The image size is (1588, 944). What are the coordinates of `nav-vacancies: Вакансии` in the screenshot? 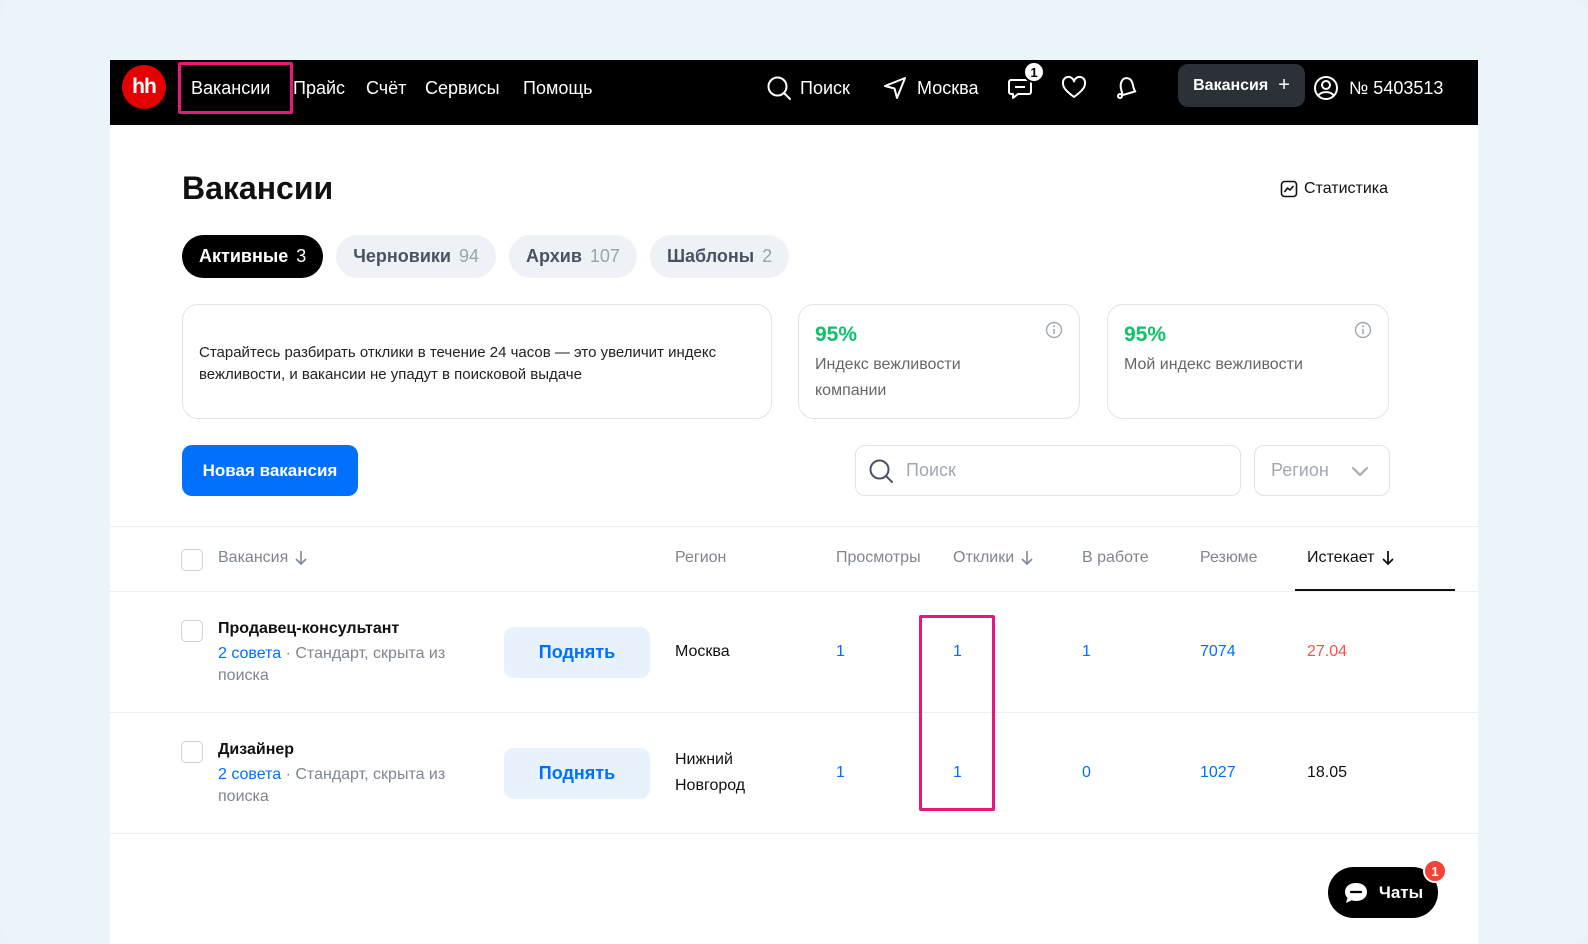 It's located at (230, 88).